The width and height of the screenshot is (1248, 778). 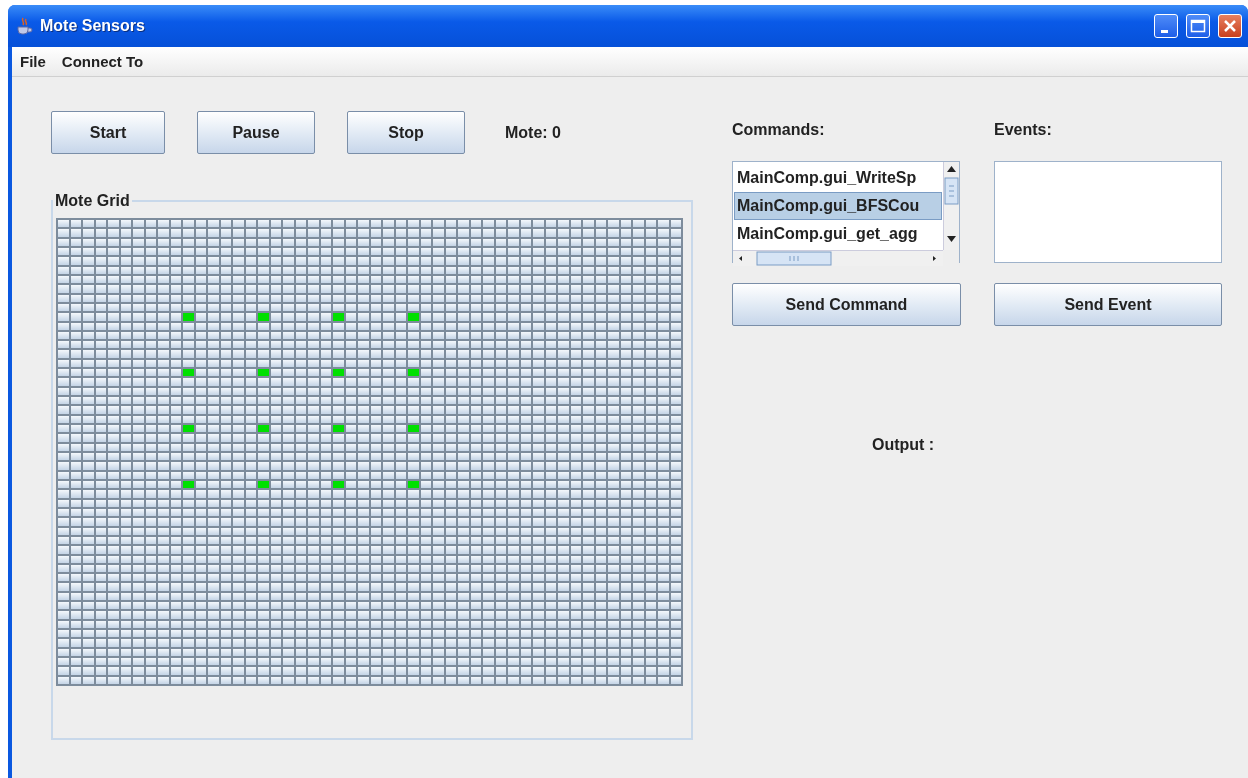 I want to click on events-label: Events:, so click(x=1023, y=130).